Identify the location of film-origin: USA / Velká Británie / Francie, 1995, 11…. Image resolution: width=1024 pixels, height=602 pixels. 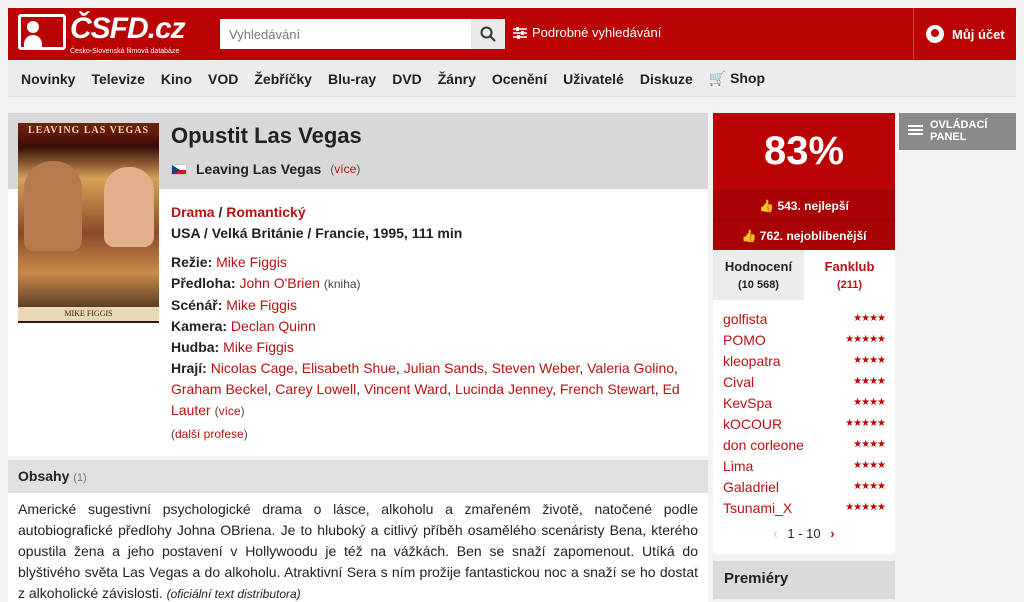
(317, 233).